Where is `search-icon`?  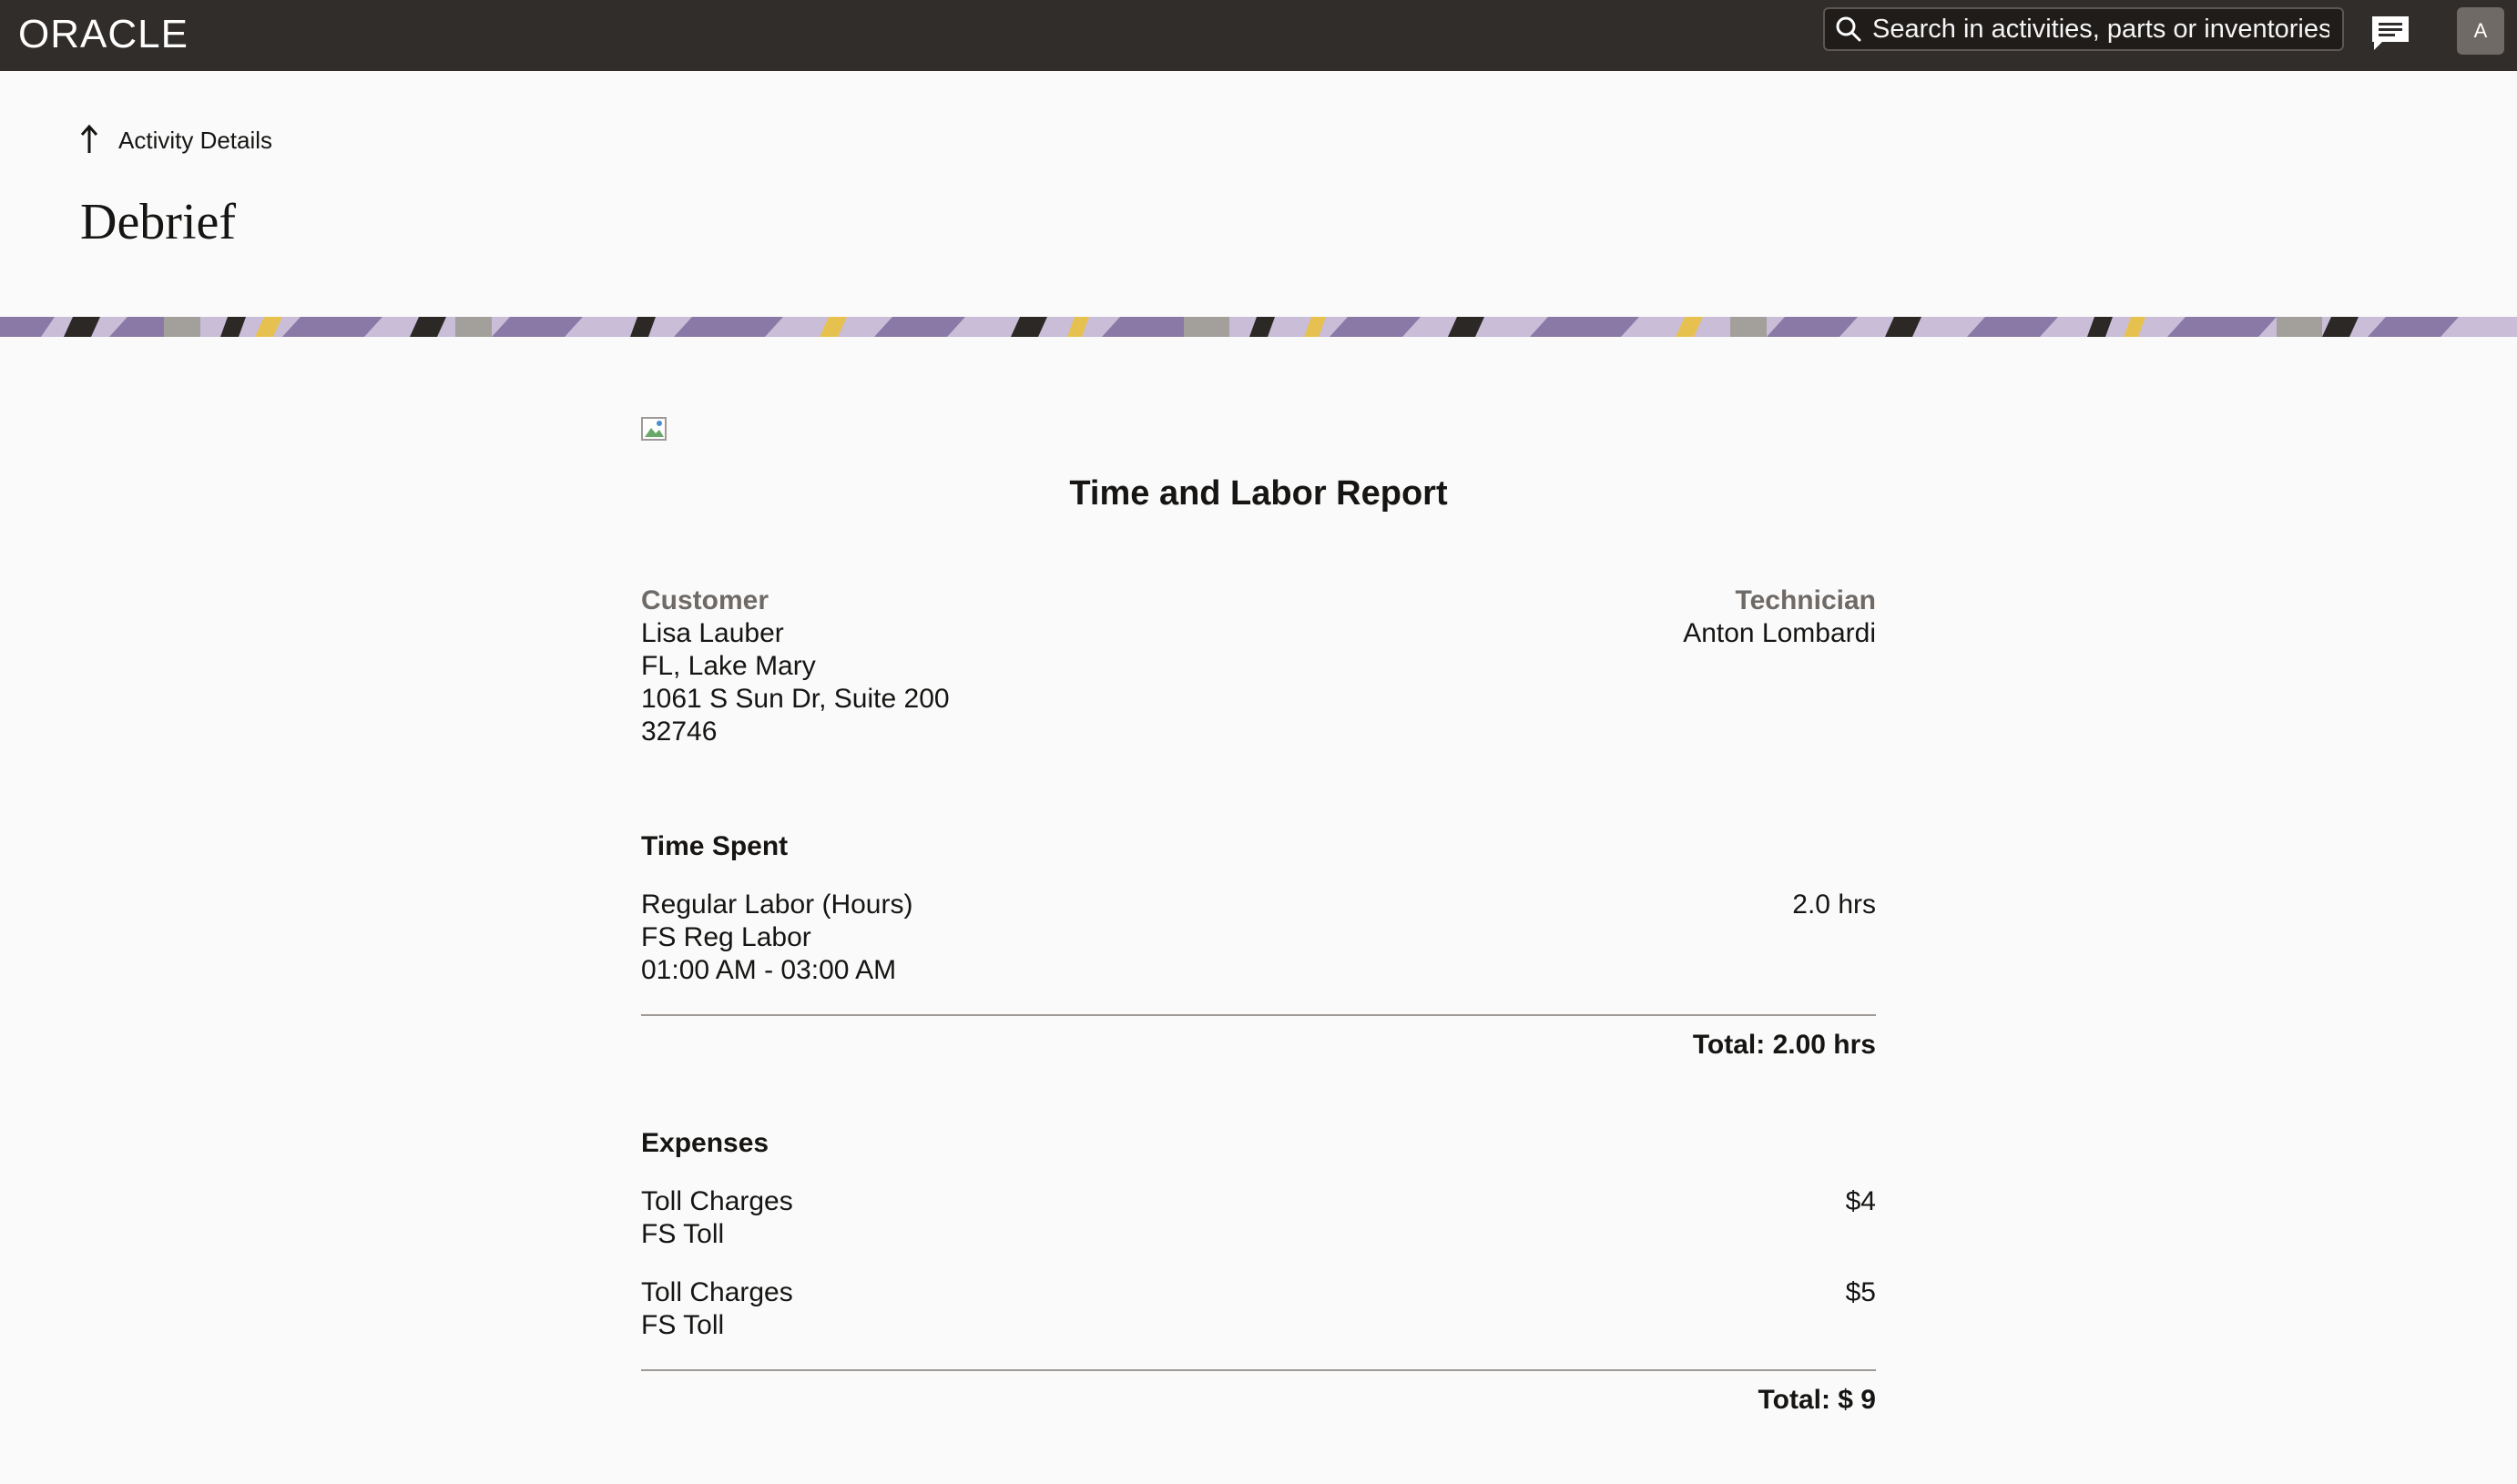 search-icon is located at coordinates (1848, 29).